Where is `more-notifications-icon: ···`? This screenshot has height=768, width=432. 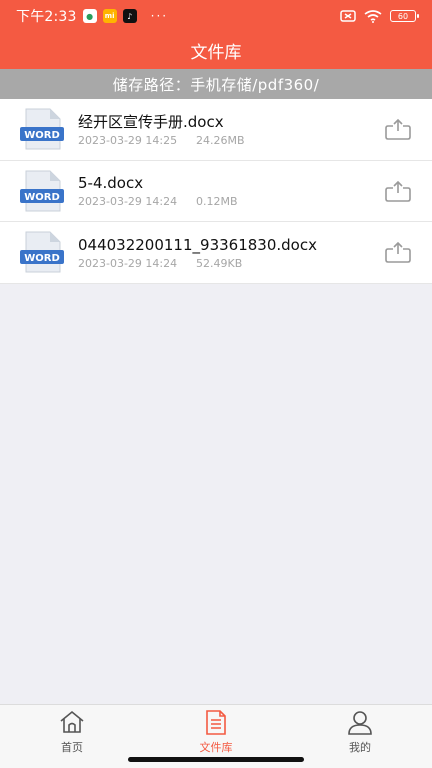 more-notifications-icon: ··· is located at coordinates (159, 16).